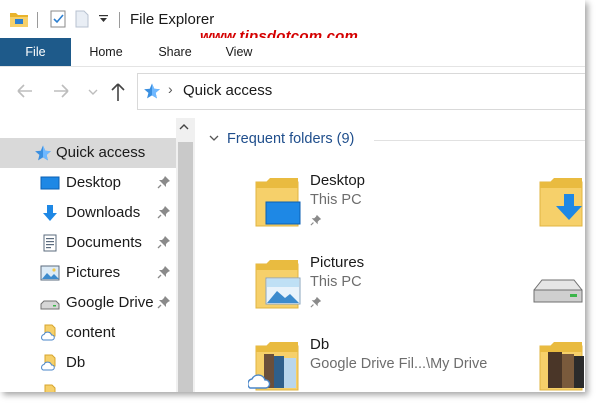 The height and width of the screenshot is (403, 600). What do you see at coordinates (50, 388) in the screenshot?
I see `folder-icon` at bounding box center [50, 388].